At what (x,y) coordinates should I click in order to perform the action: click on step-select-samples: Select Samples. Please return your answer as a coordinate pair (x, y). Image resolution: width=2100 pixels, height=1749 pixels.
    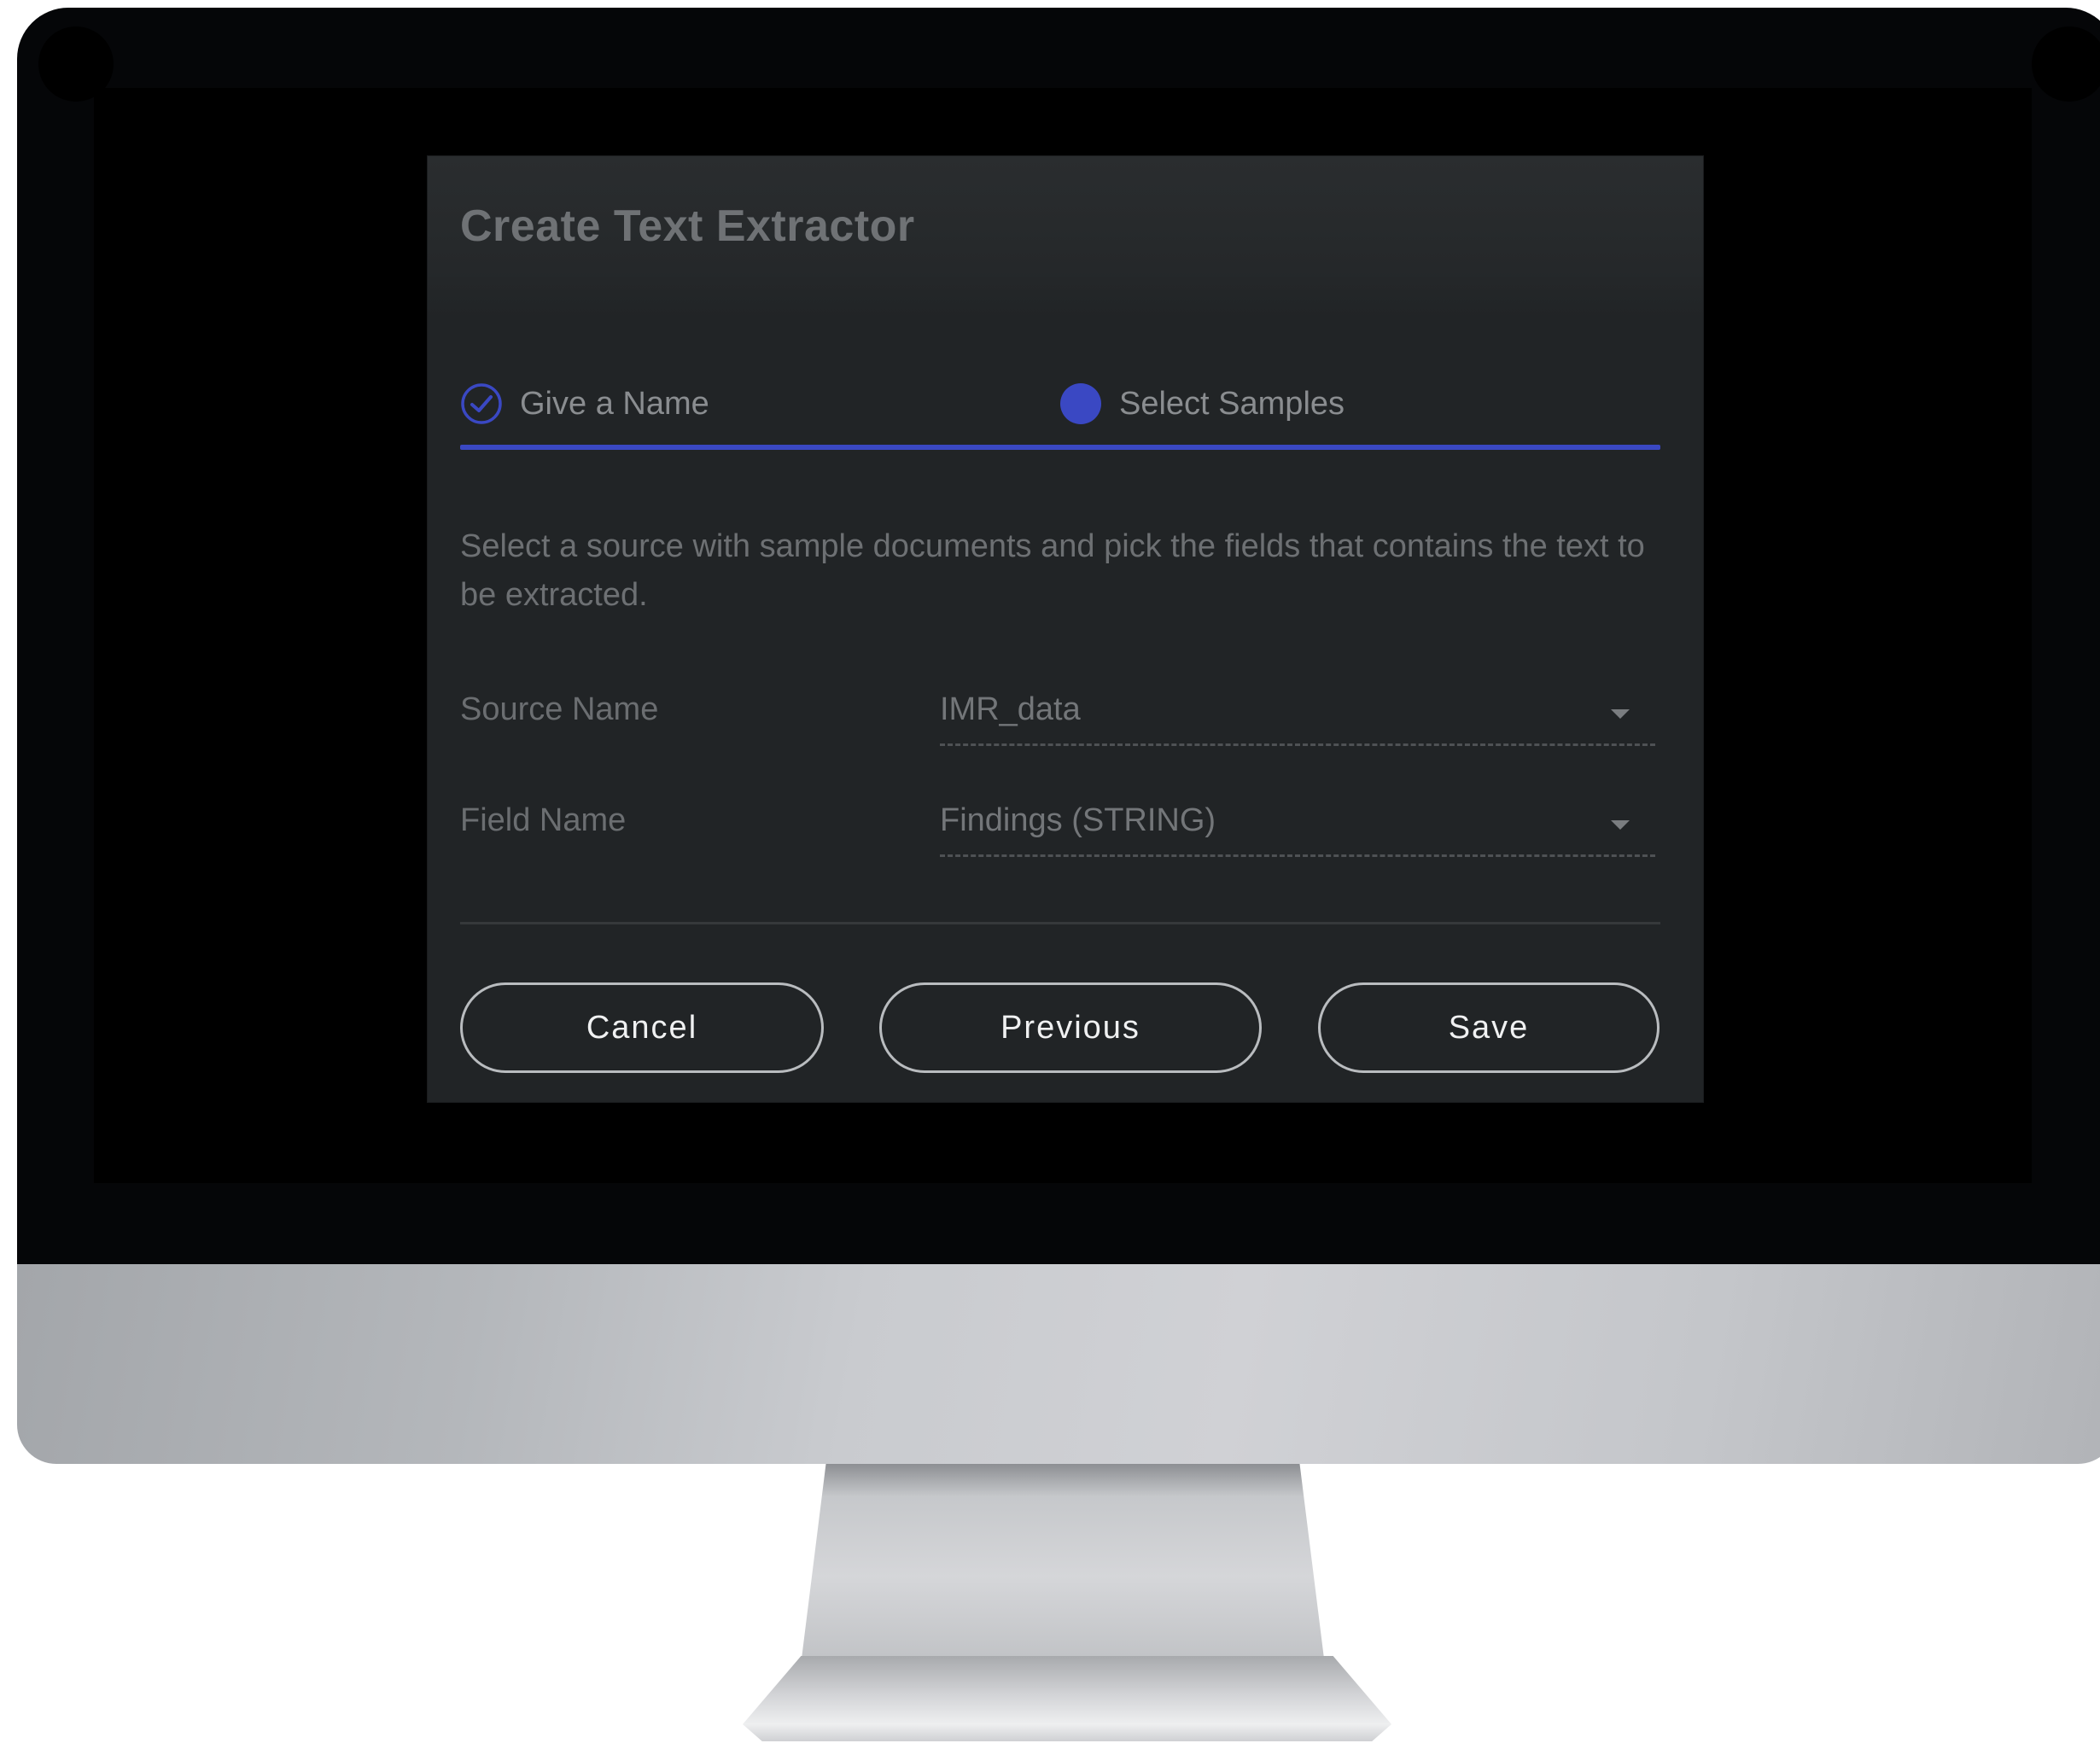
    Looking at the image, I should click on (1202, 403).